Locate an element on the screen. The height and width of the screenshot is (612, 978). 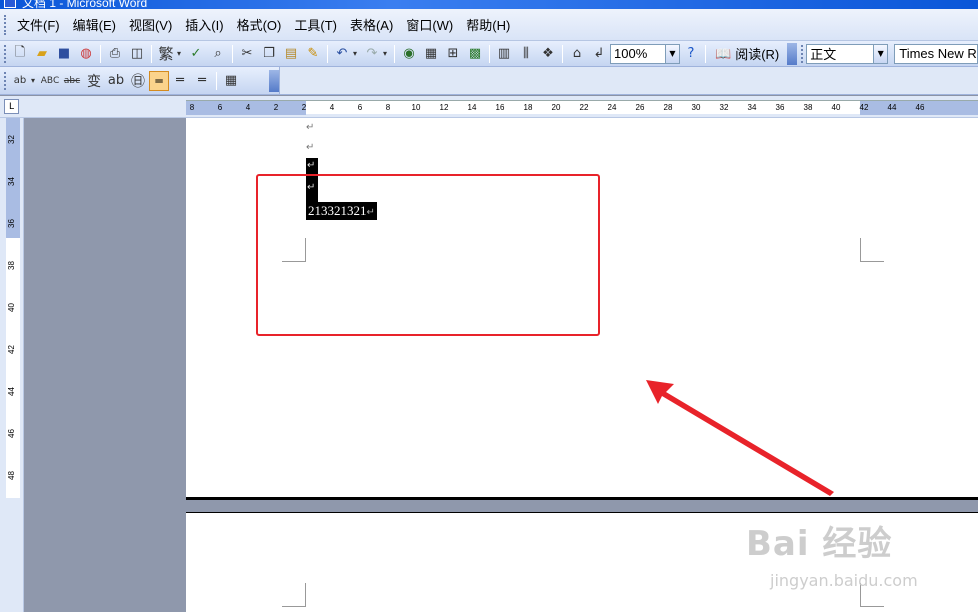
ruler-tick-label: 10 is located at coordinates (416, 107).